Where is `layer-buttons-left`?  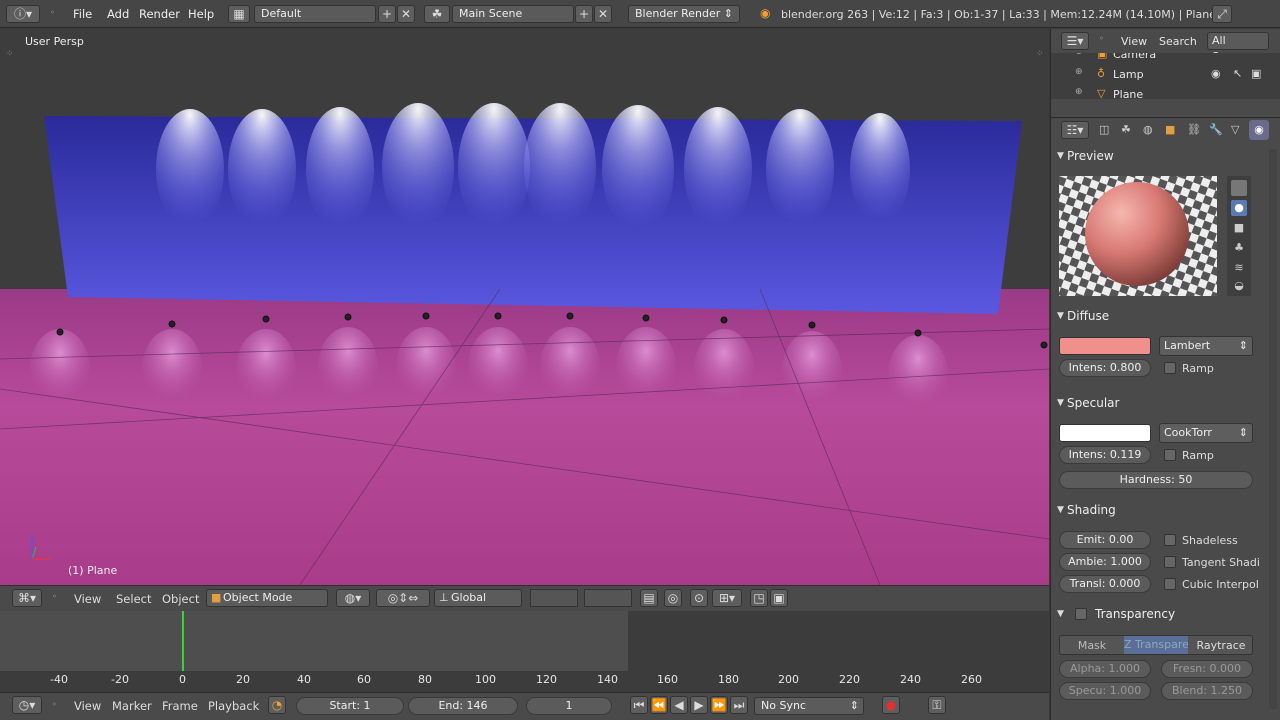 layer-buttons-left is located at coordinates (554, 598).